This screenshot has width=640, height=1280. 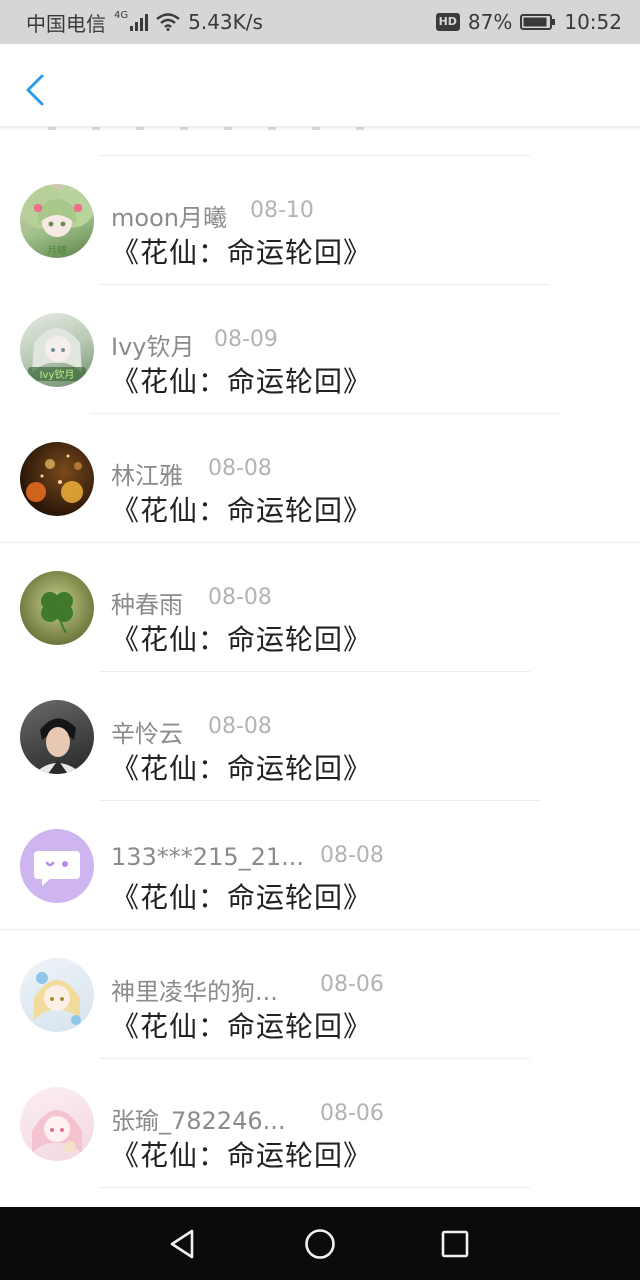 I want to click on anime-girl-silver-avatar: Ivy钦月, so click(x=57, y=350).